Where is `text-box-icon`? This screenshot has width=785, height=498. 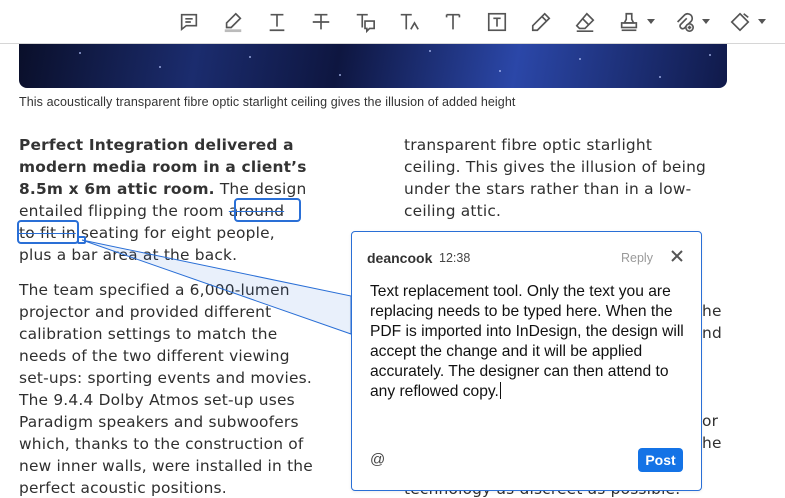 text-box-icon is located at coordinates (497, 22).